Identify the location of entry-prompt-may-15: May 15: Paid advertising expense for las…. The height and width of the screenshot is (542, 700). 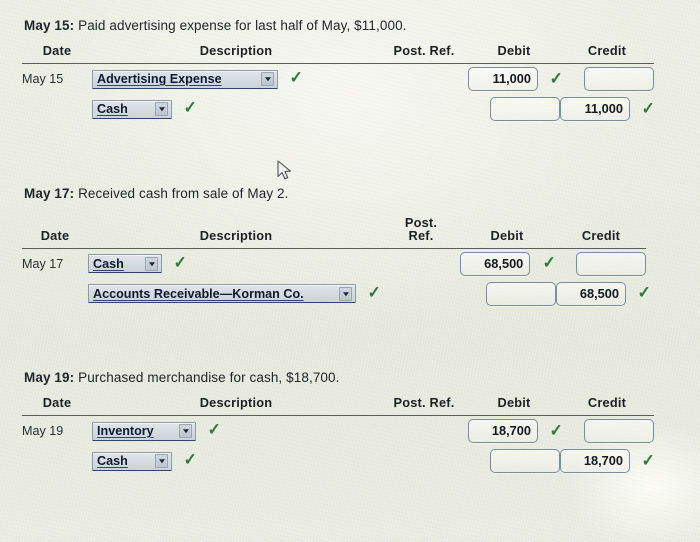
(362, 25).